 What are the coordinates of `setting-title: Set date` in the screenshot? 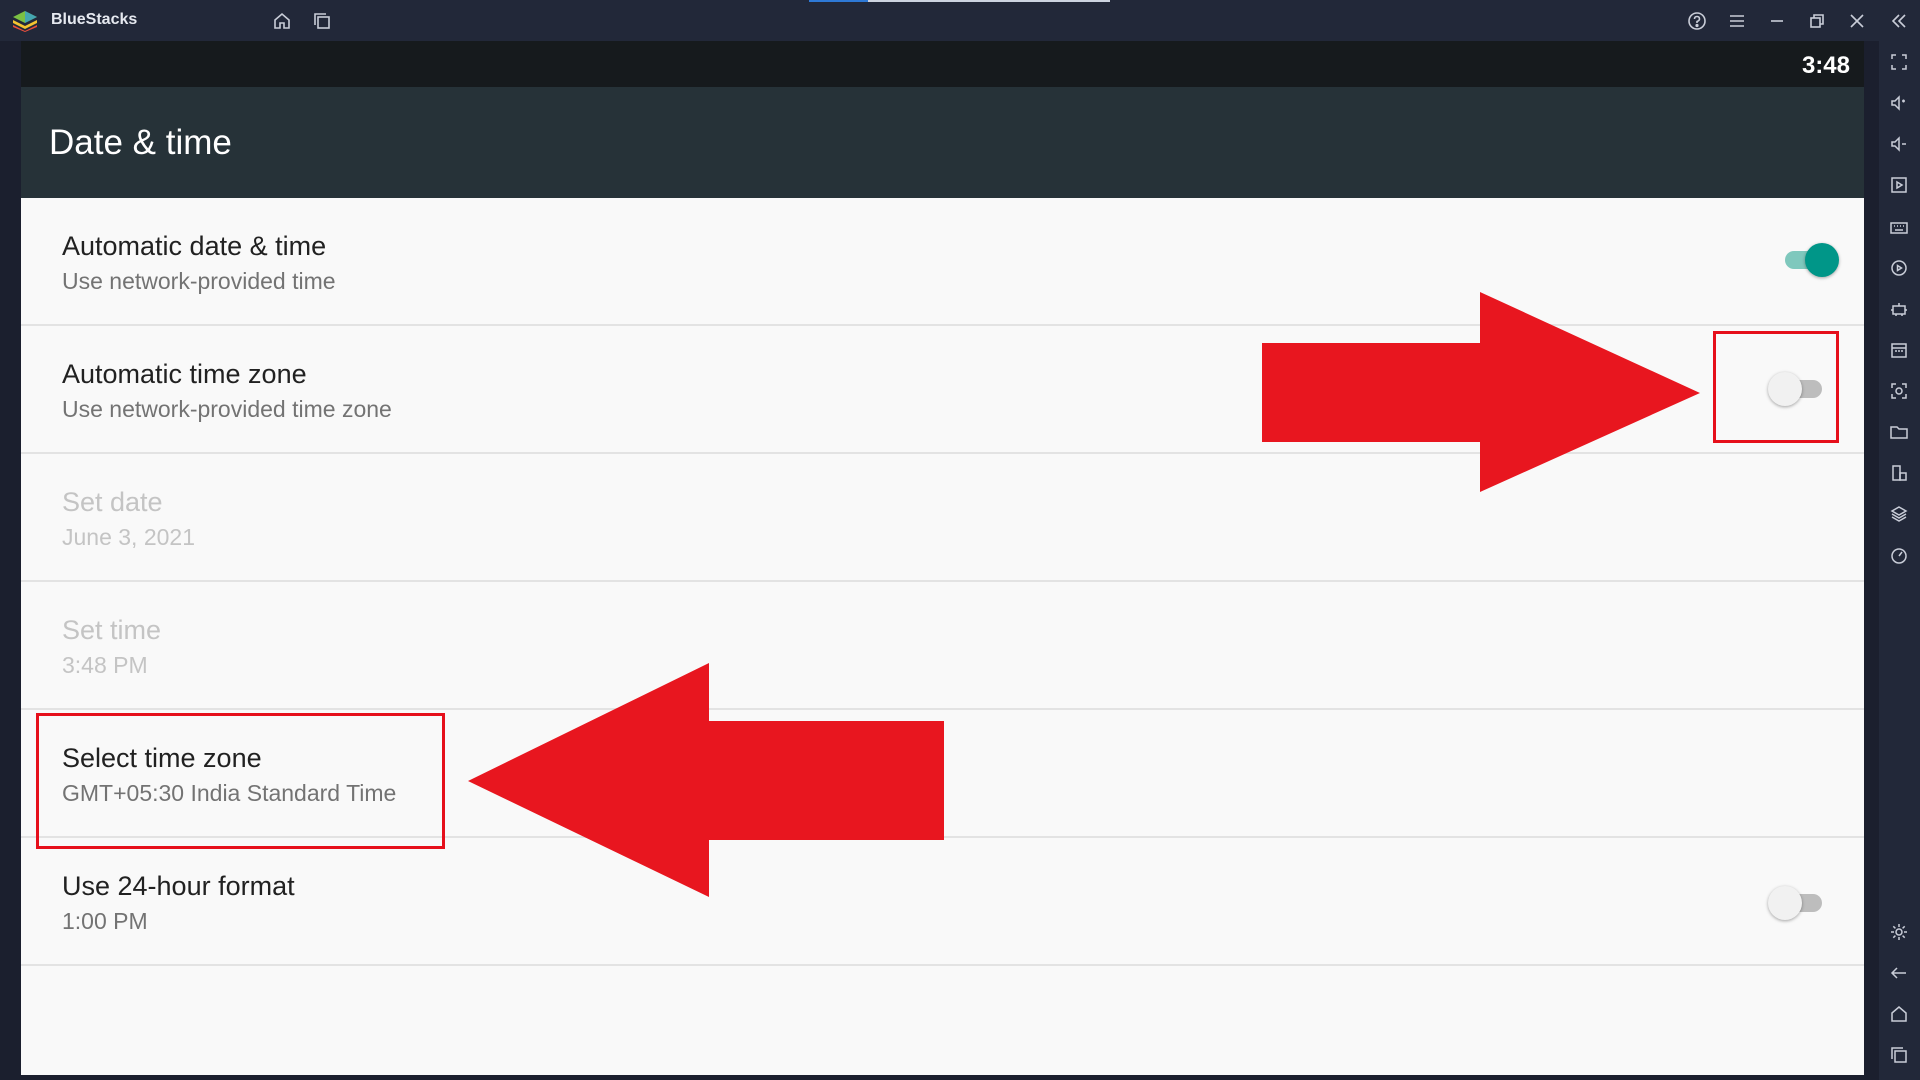 It's located at (112, 502).